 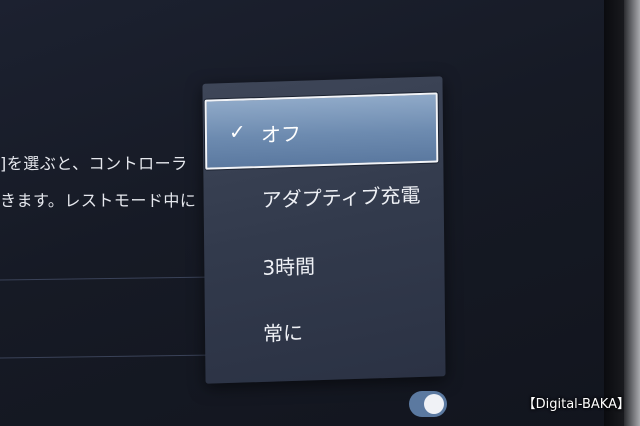 I want to click on option-3-hours: 3時間, so click(x=324, y=264).